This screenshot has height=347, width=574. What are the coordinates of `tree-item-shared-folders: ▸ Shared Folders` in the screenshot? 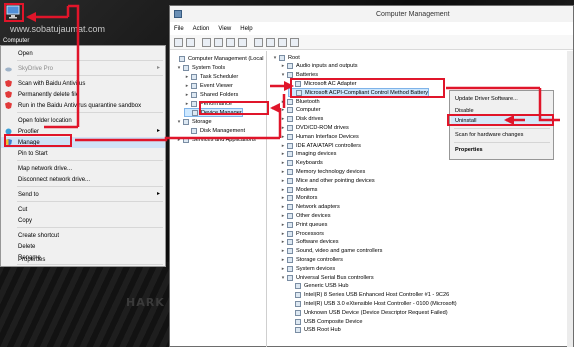 It's located at (211, 94).